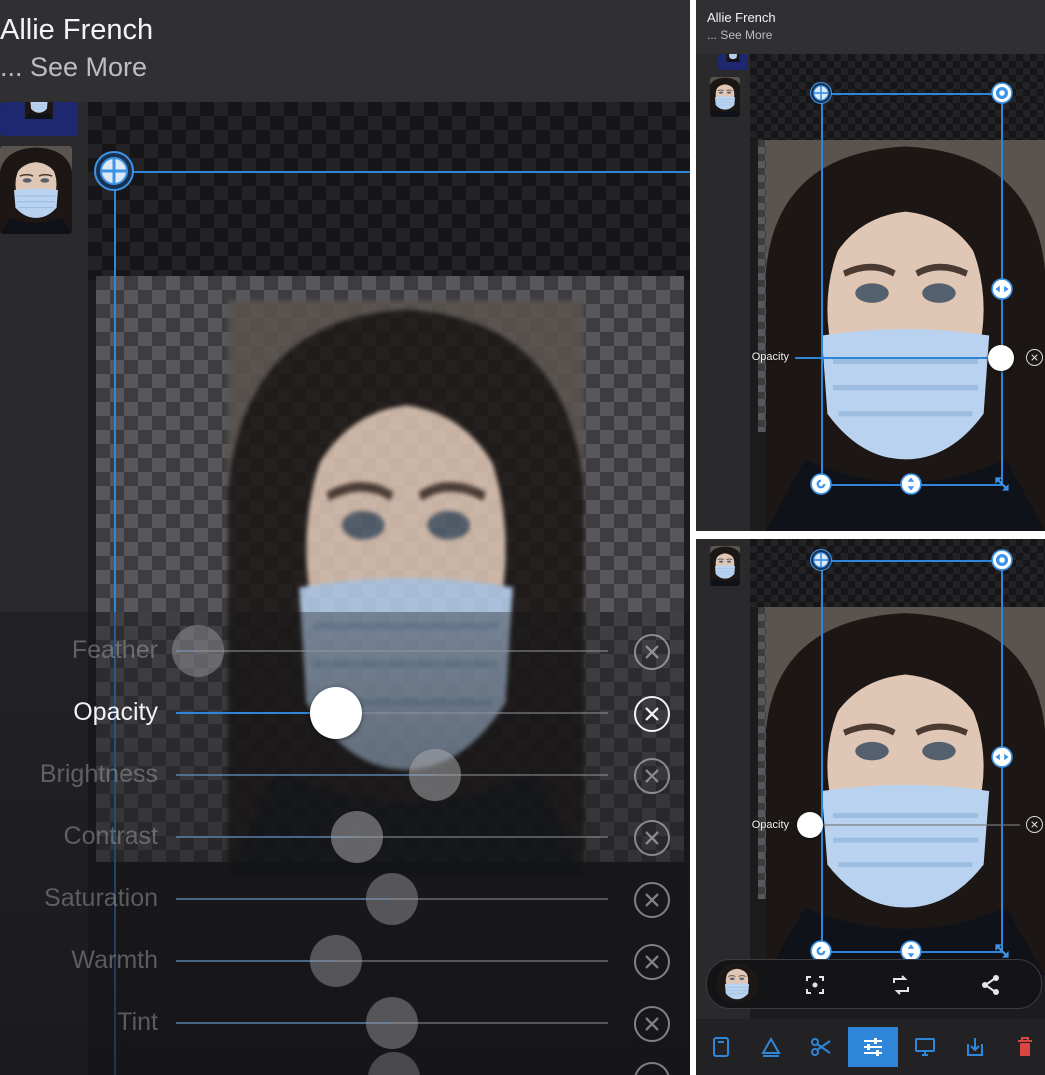 The image size is (1045, 1075). What do you see at coordinates (73, 67) in the screenshot?
I see `see-more-link: ... See More` at bounding box center [73, 67].